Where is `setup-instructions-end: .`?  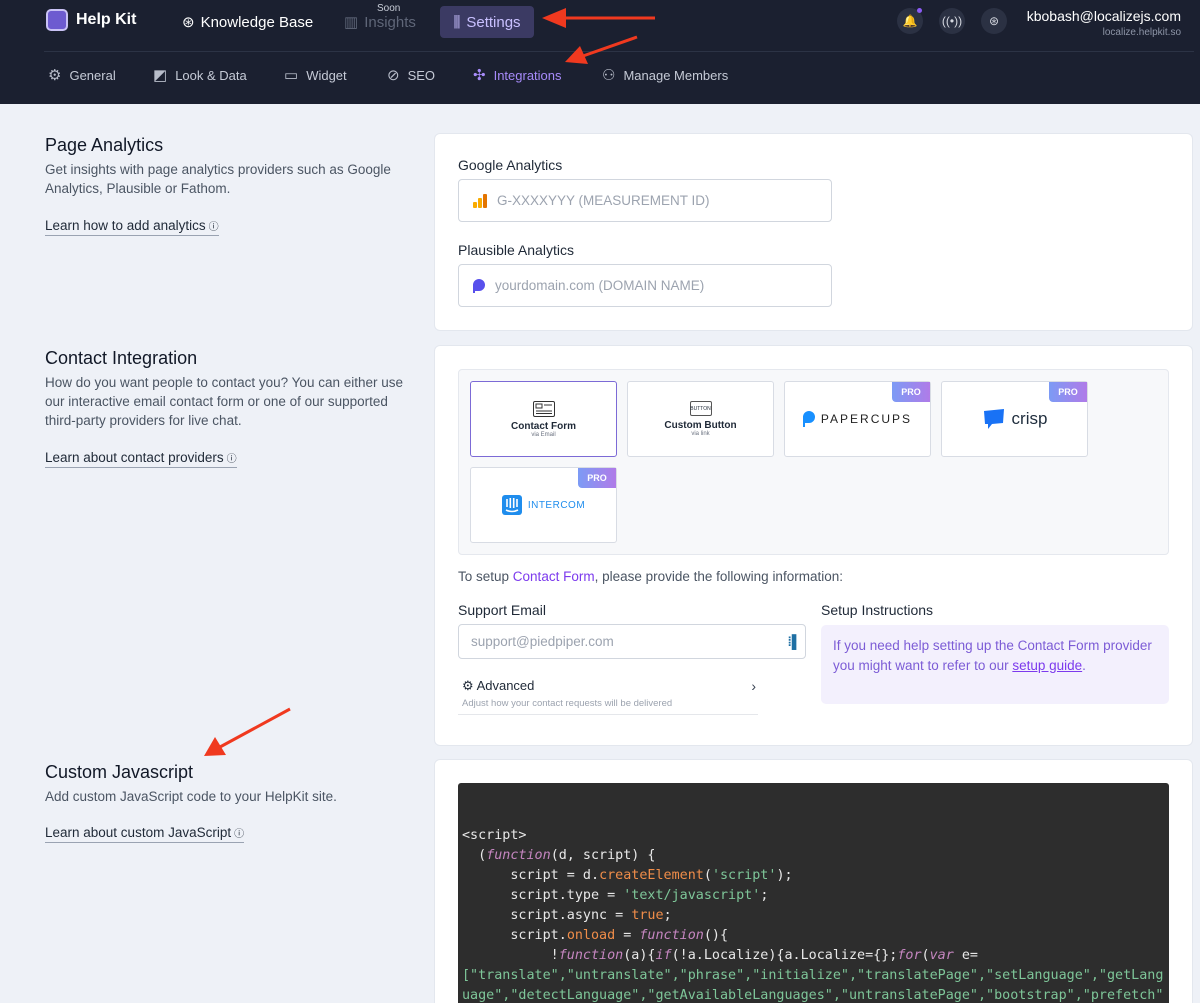
setup-instructions-end: . is located at coordinates (1084, 665).